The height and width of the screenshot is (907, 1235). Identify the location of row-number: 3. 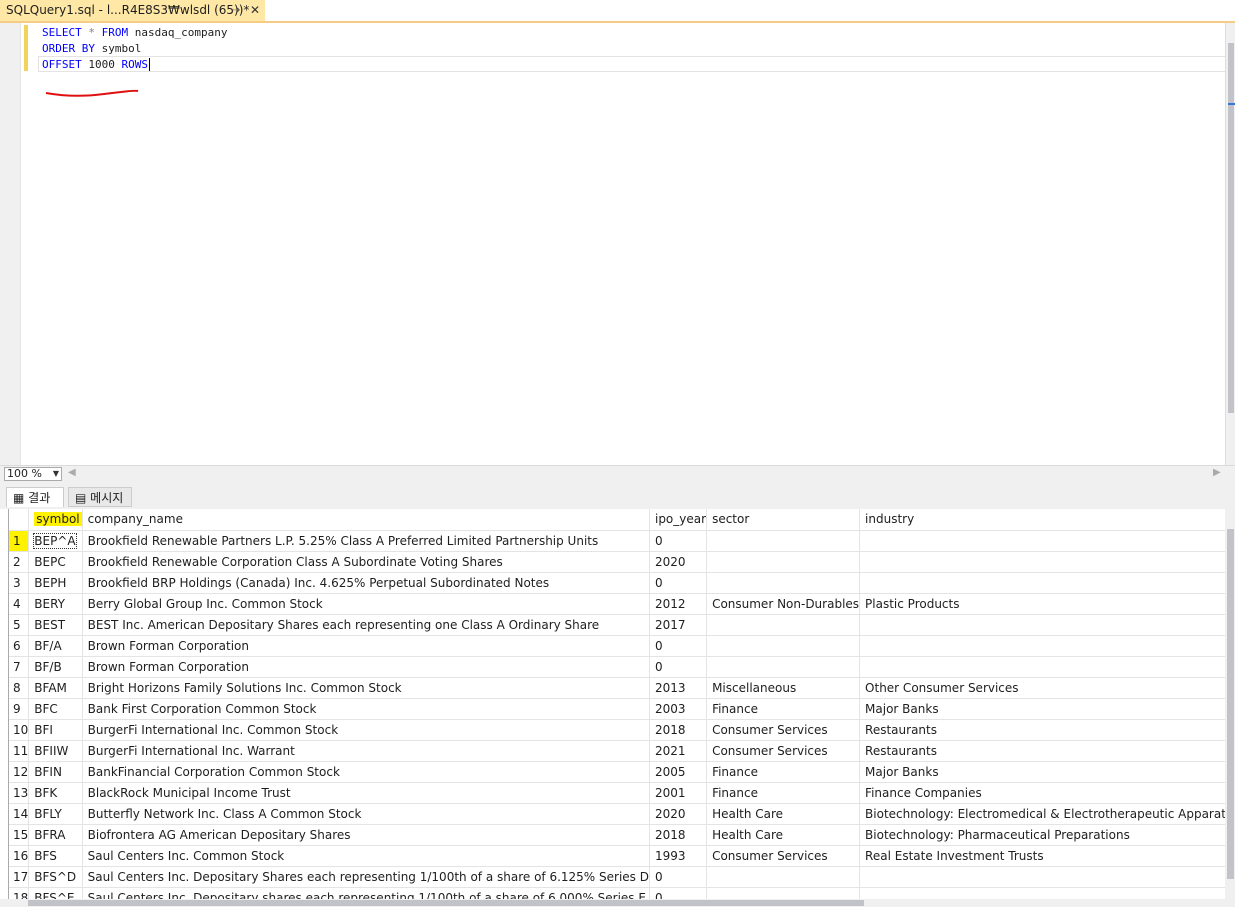
(19, 583).